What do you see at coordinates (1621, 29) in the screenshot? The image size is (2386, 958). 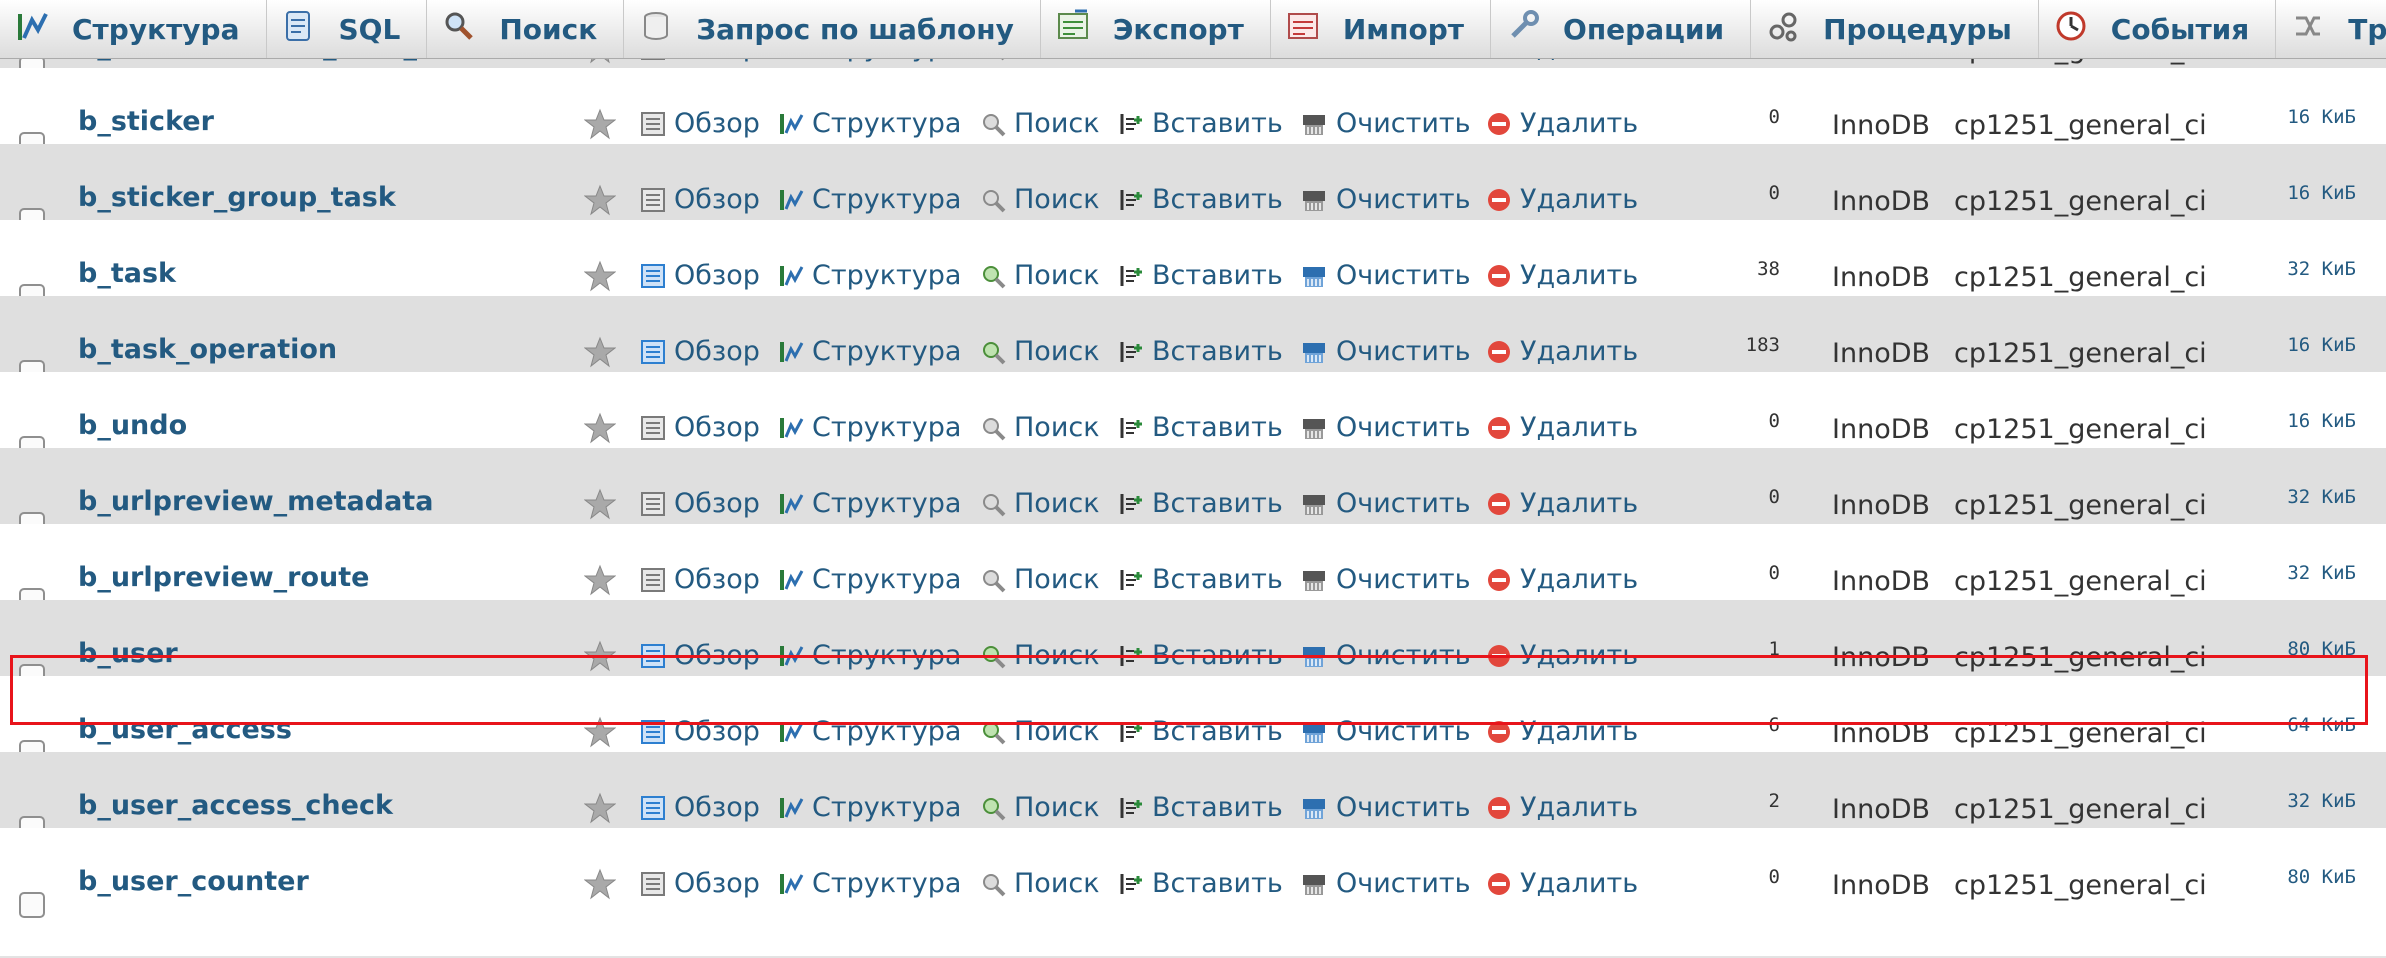 I see `tab-7: Операции` at bounding box center [1621, 29].